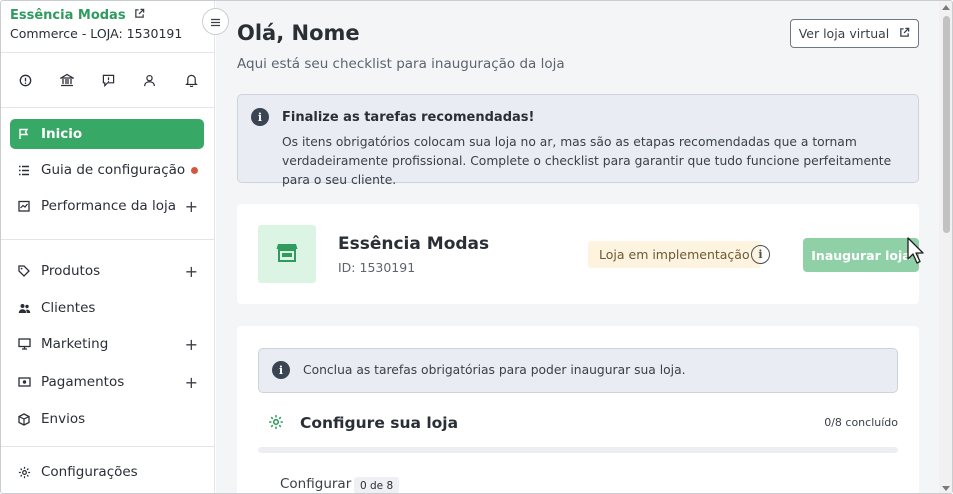 The image size is (953, 494). Describe the element at coordinates (96, 33) in the screenshot. I see `store-subtitle: Commerce - LOJA: 1530191` at that location.